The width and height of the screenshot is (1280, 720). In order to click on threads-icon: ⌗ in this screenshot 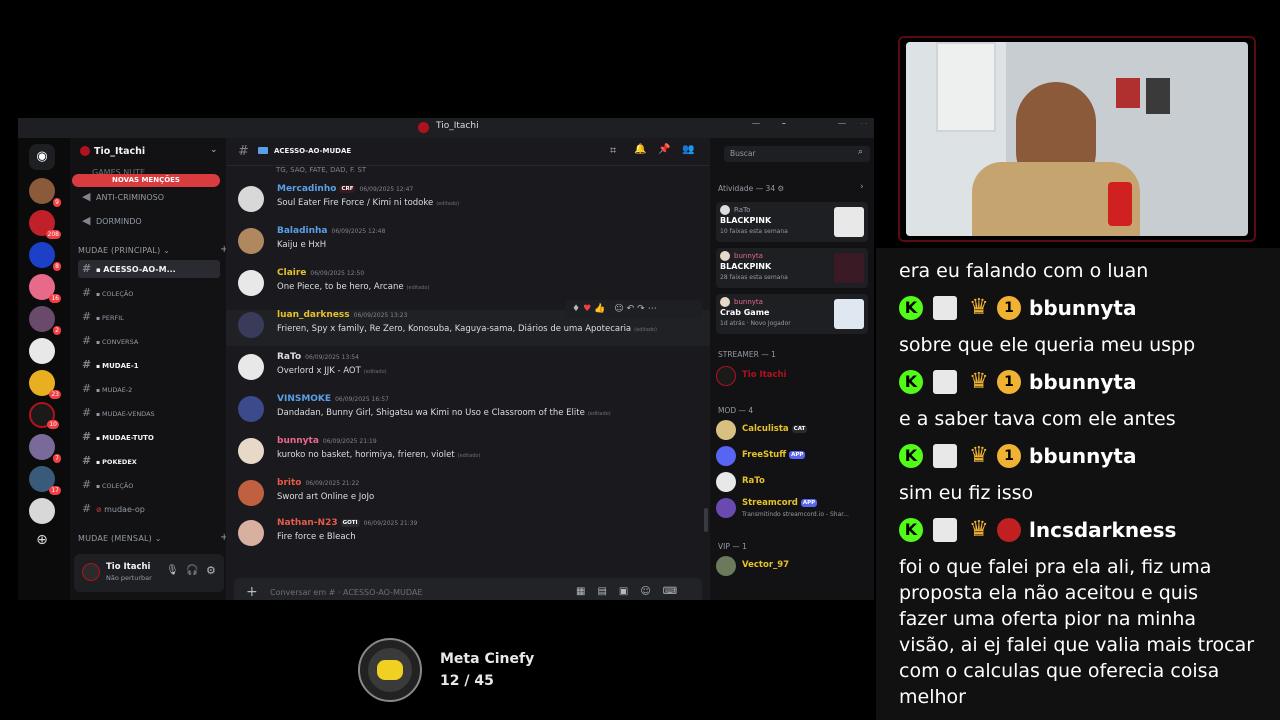, I will do `click(613, 151)`.